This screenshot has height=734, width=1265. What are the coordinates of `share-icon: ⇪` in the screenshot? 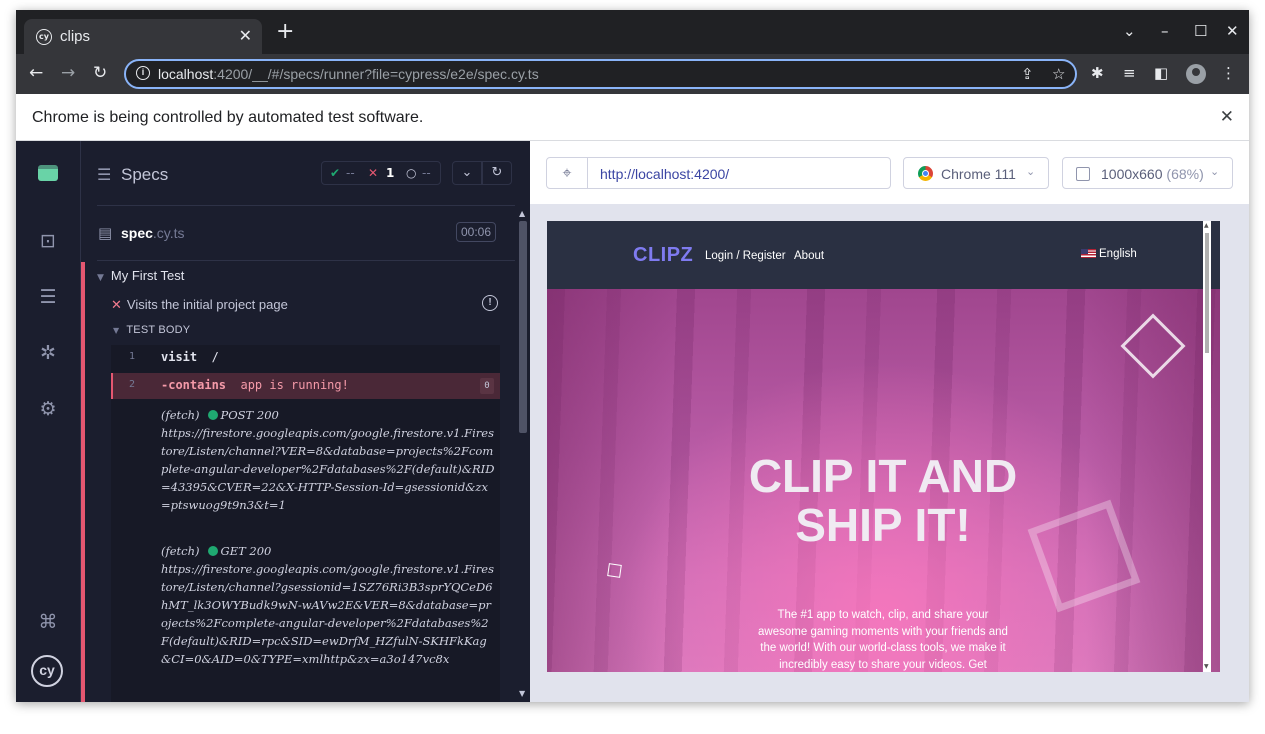 It's located at (1027, 74).